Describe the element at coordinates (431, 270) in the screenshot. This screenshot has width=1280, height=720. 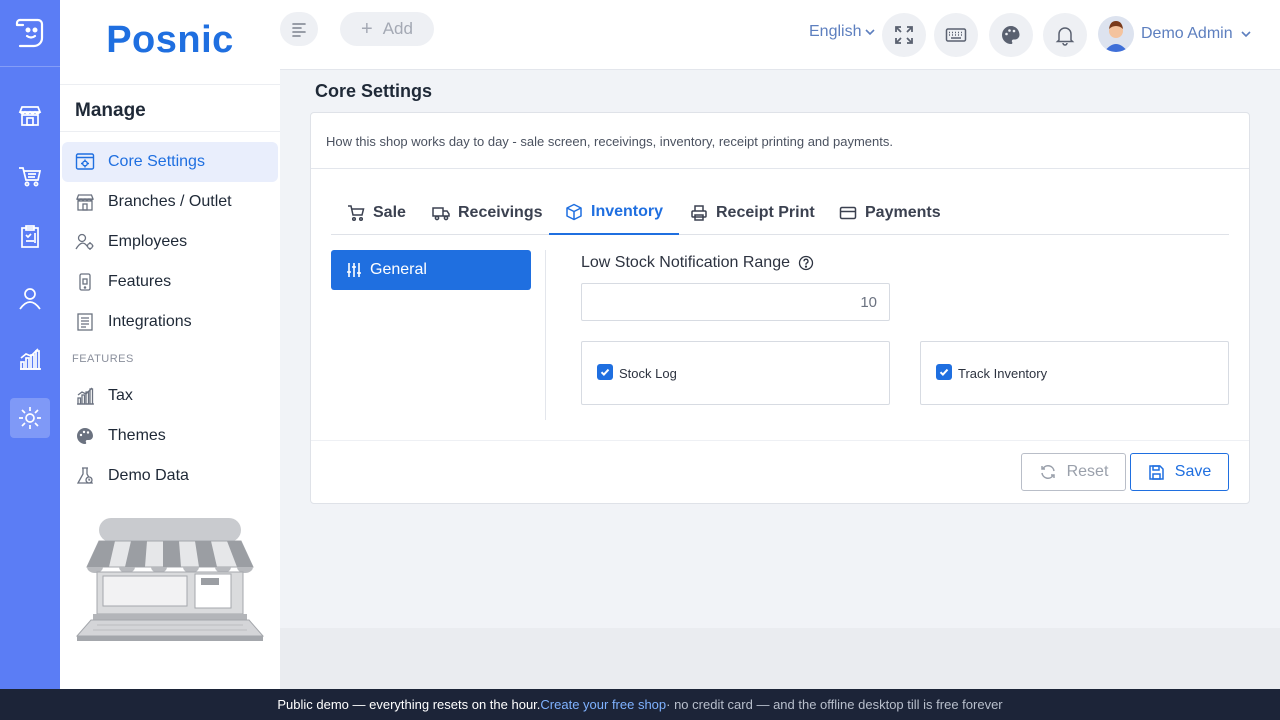
I see `subnav-general: General` at that location.